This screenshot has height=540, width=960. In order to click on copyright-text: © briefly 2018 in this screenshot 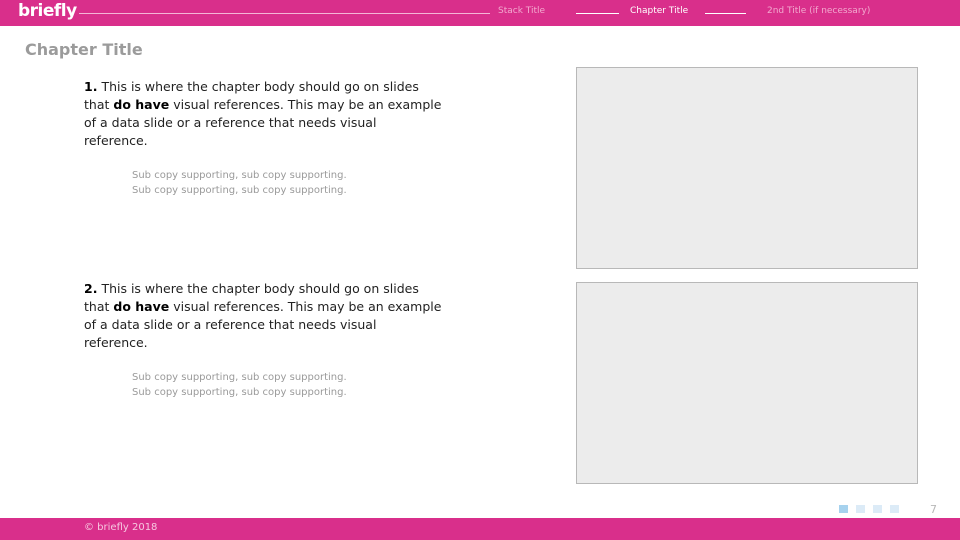, I will do `click(121, 527)`.